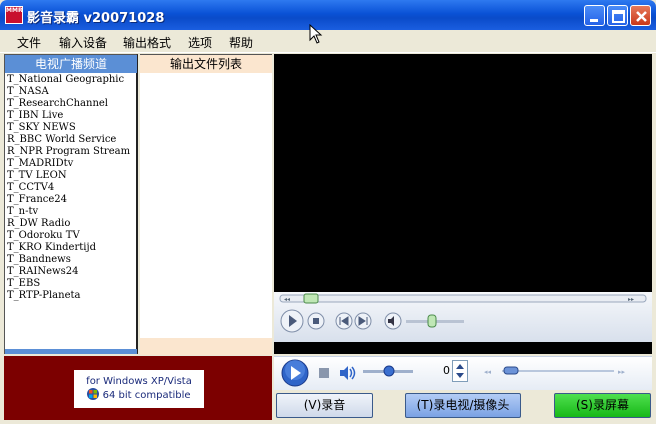 The height and width of the screenshot is (424, 656). Describe the element at coordinates (344, 321) in the screenshot. I see `wmp-previous-icon` at that location.